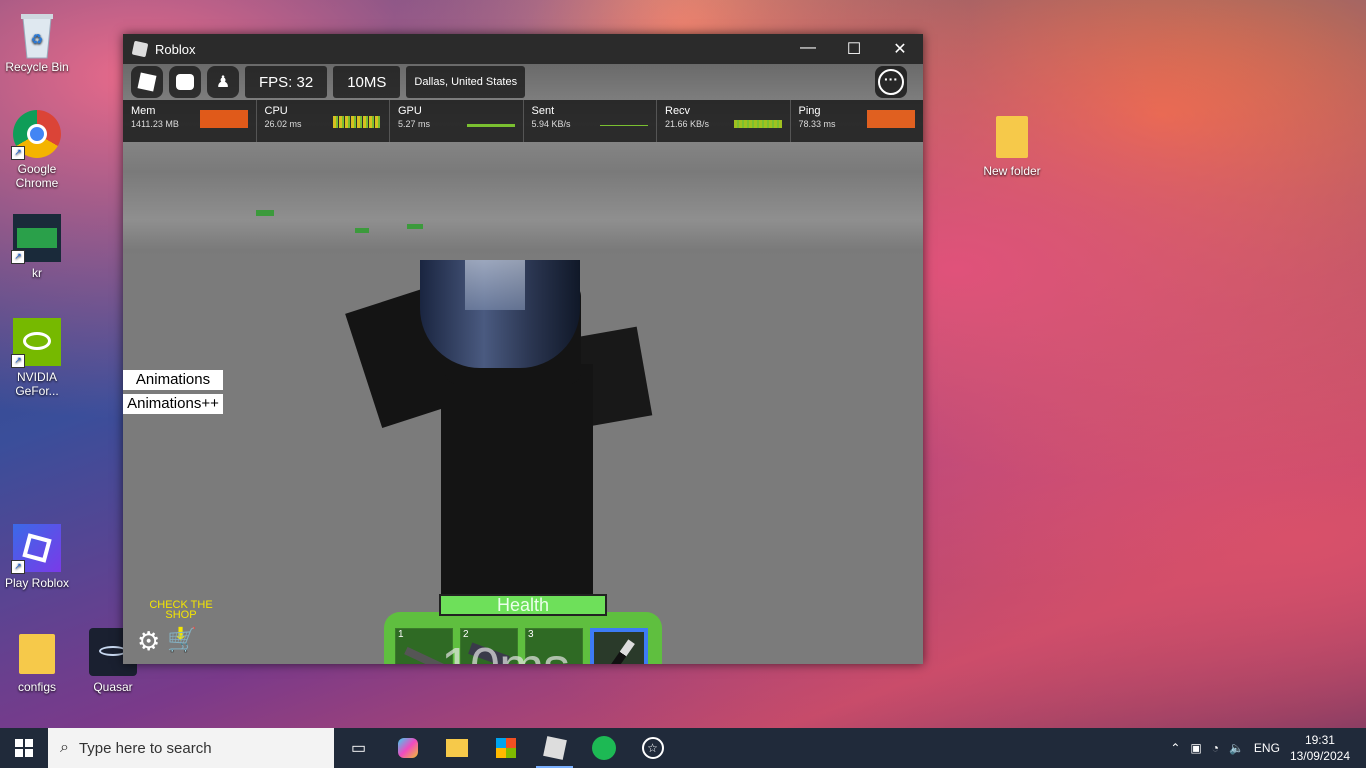 This screenshot has width=1366, height=768. I want to click on fps-counter: FPS: 32, so click(286, 82).